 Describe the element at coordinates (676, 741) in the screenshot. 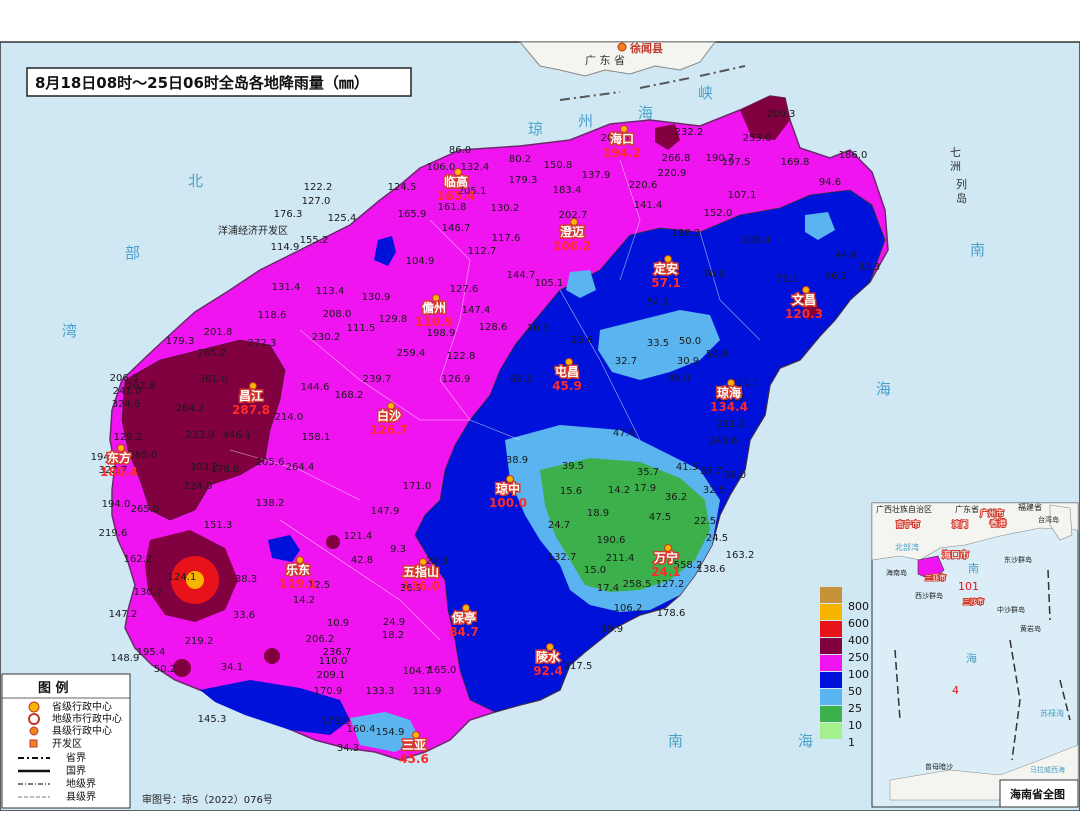

I see `sea-label: 南` at that location.